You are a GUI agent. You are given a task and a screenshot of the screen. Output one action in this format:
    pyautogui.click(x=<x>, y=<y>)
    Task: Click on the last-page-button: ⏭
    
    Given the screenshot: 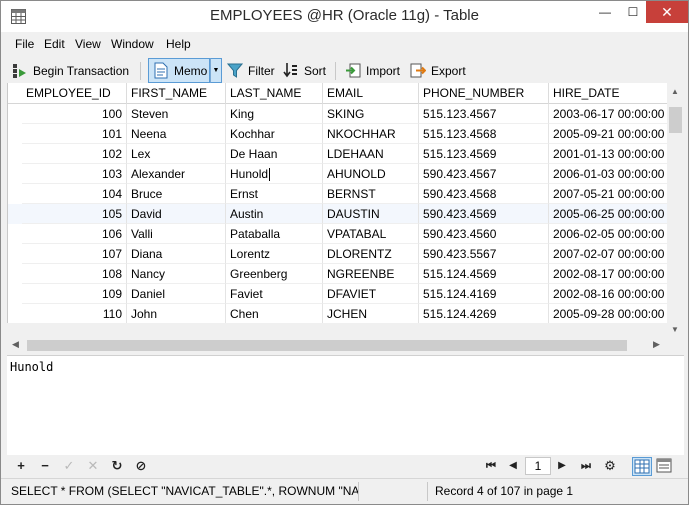 What is the action you would take?
    pyautogui.click(x=586, y=466)
    